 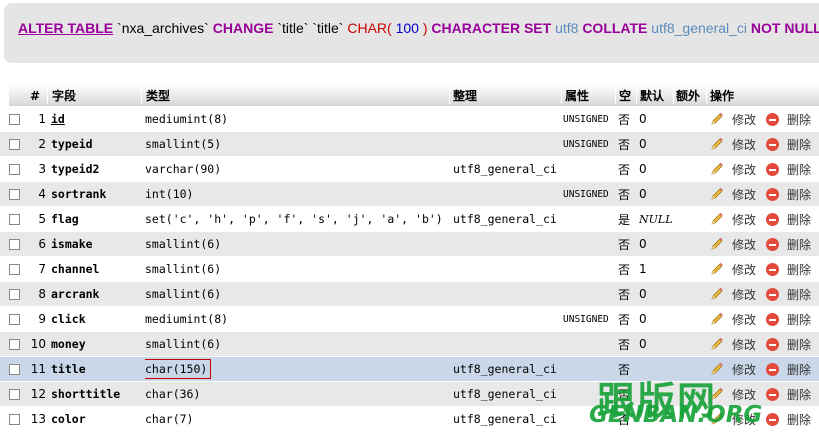 What do you see at coordinates (409, 343) in the screenshot?
I see `table-row: 10 money smallint(6) 否 0 修改 删除` at bounding box center [409, 343].